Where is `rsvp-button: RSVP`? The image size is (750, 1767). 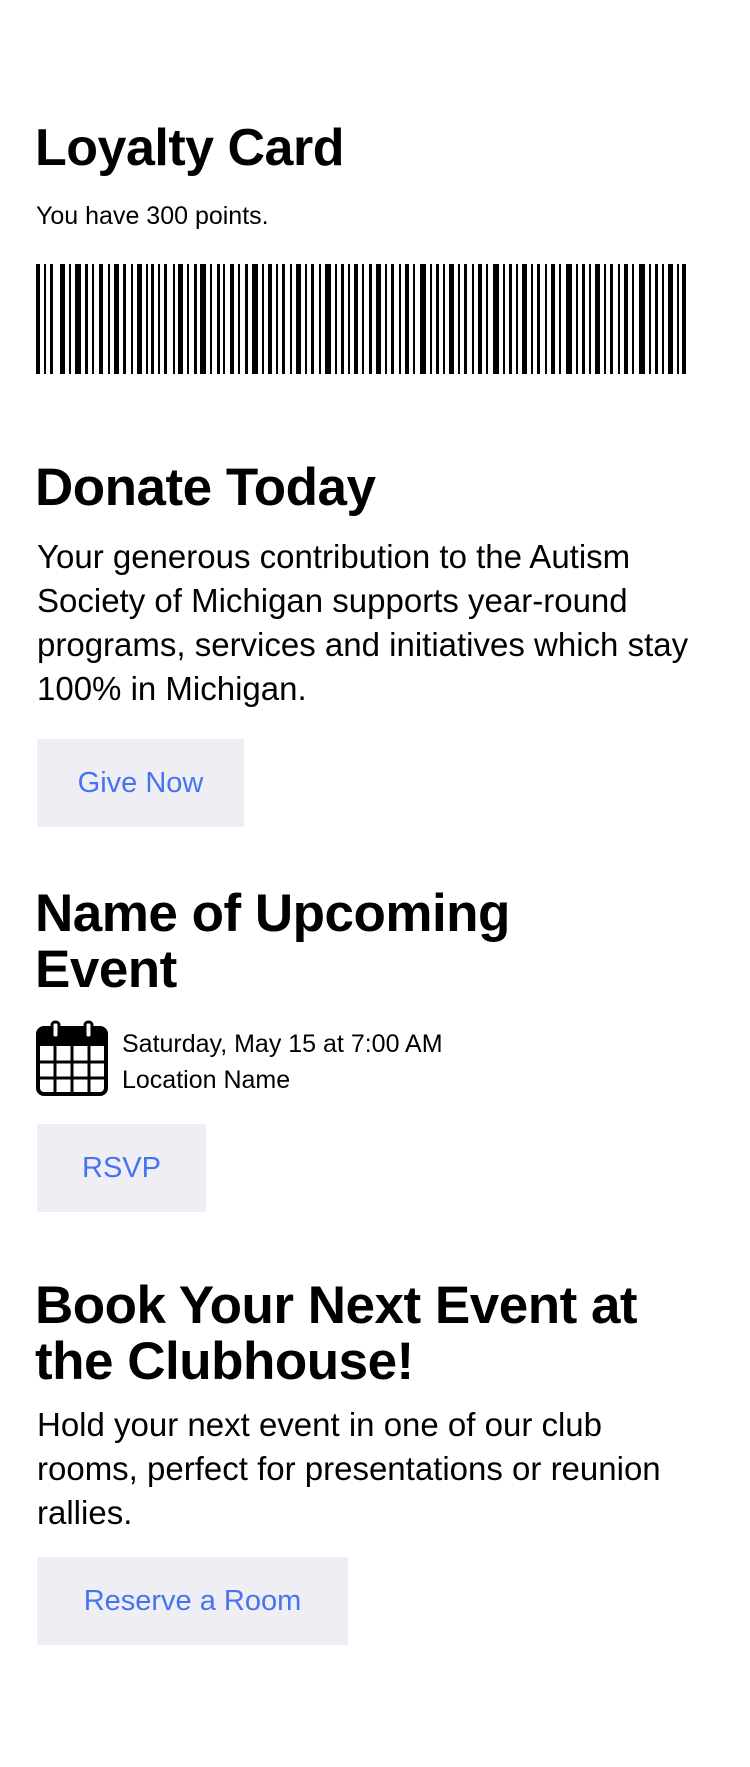 rsvp-button: RSVP is located at coordinates (121, 1168).